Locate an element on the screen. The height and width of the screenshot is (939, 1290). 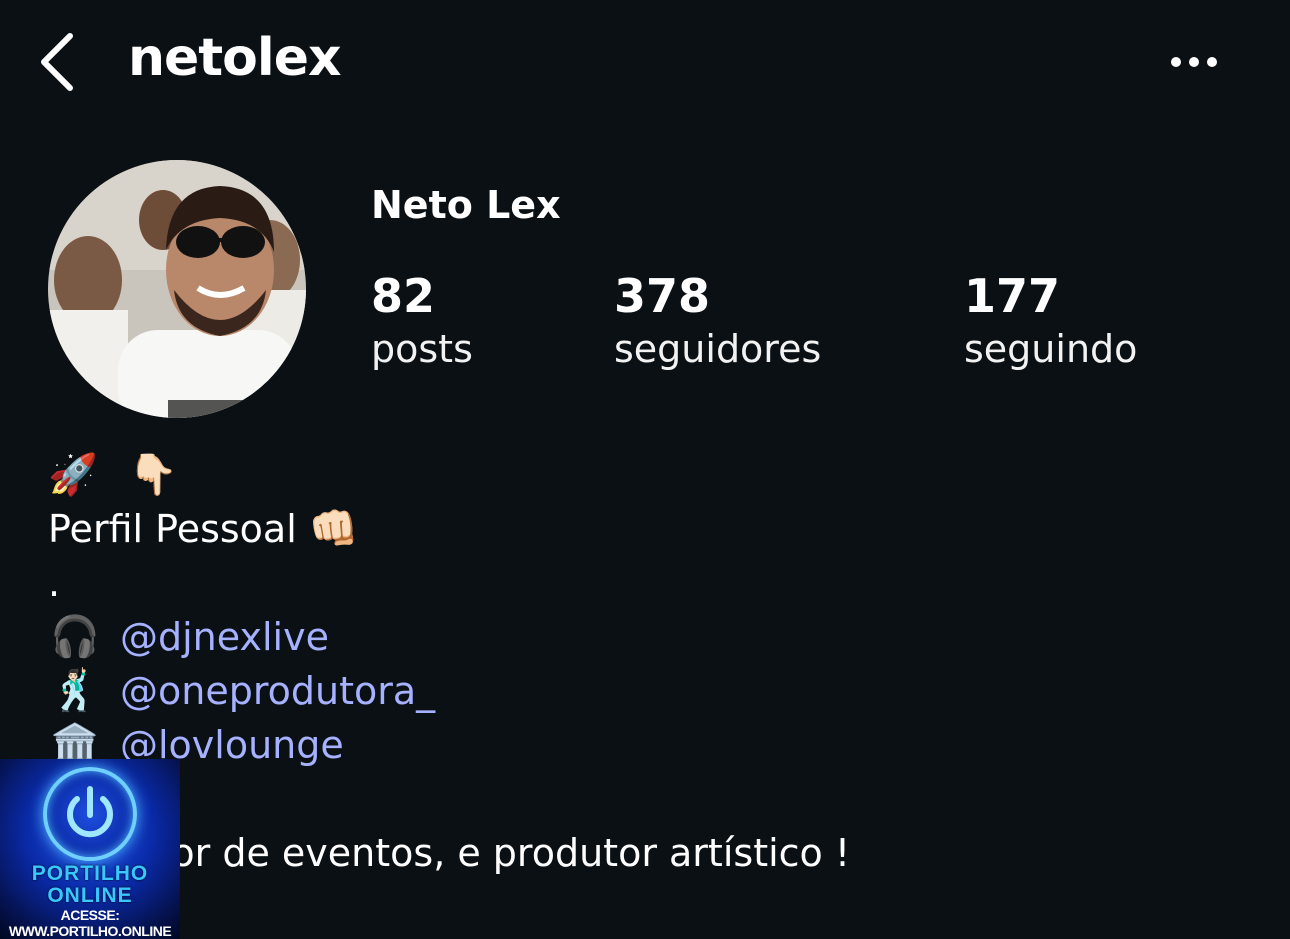
chevron-left-icon is located at coordinates (59, 62).